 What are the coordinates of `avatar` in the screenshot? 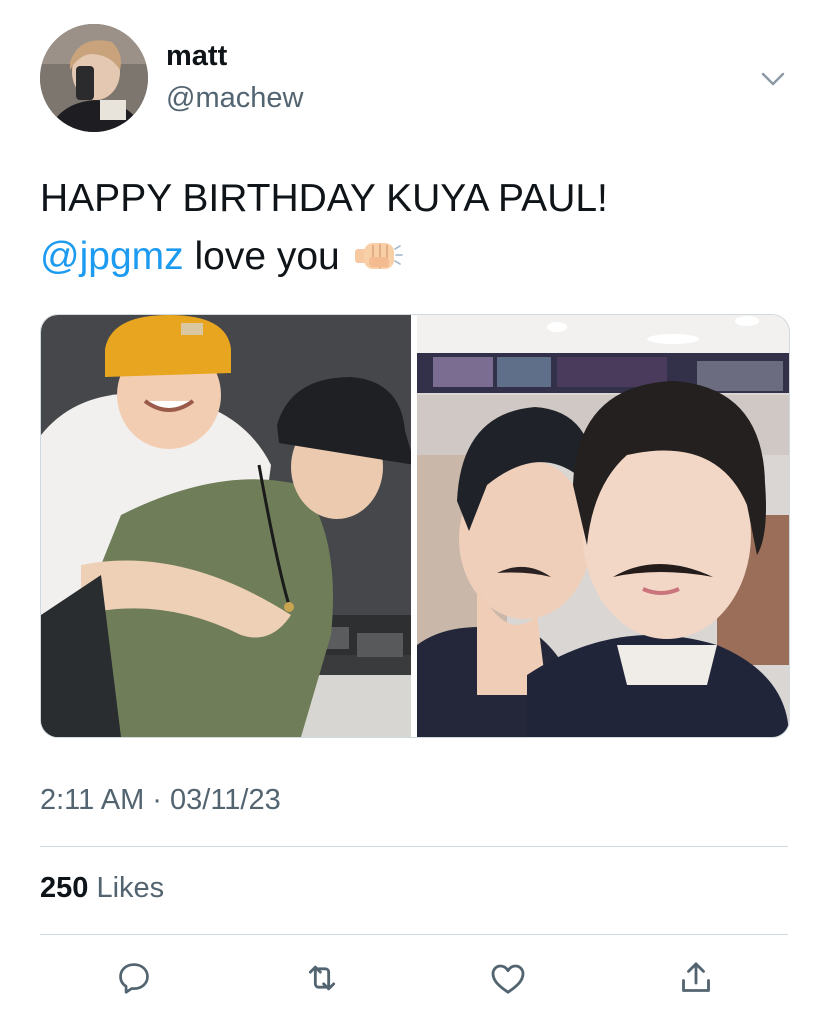 It's located at (94, 78).